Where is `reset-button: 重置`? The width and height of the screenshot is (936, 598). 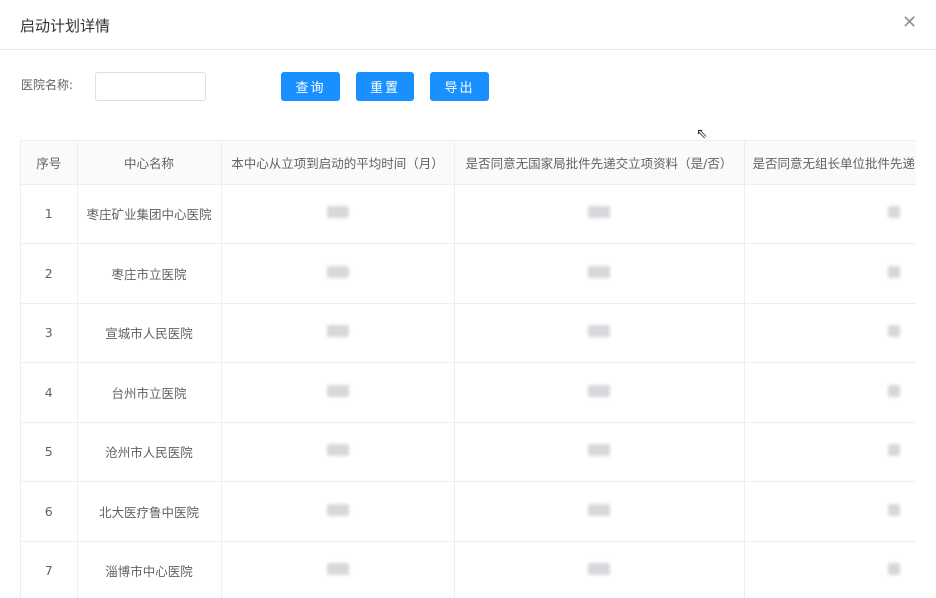
reset-button: 重置 is located at coordinates (385, 86).